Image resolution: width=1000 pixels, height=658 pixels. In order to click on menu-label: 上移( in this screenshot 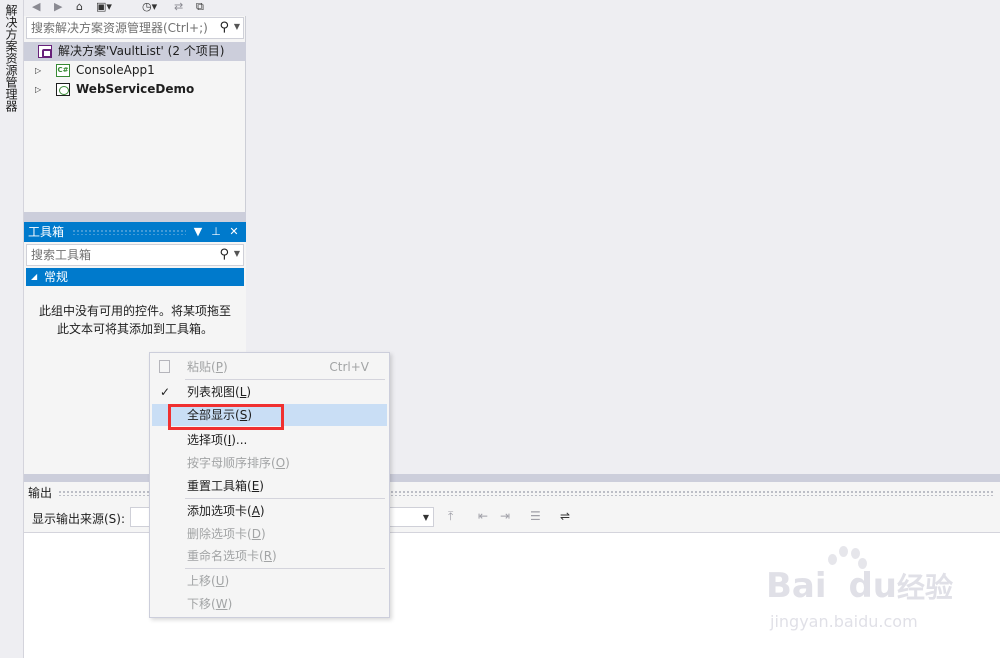, I will do `click(201, 581)`.